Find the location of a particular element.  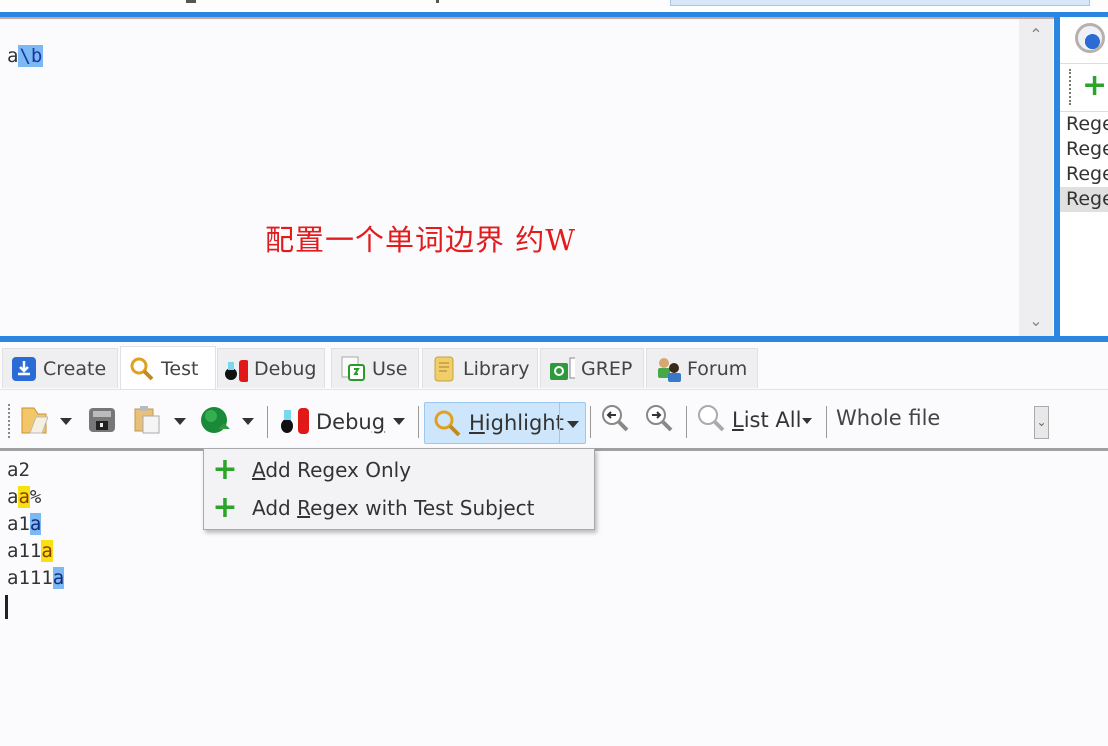

debug-dropdown-caret-icon is located at coordinates (399, 421).